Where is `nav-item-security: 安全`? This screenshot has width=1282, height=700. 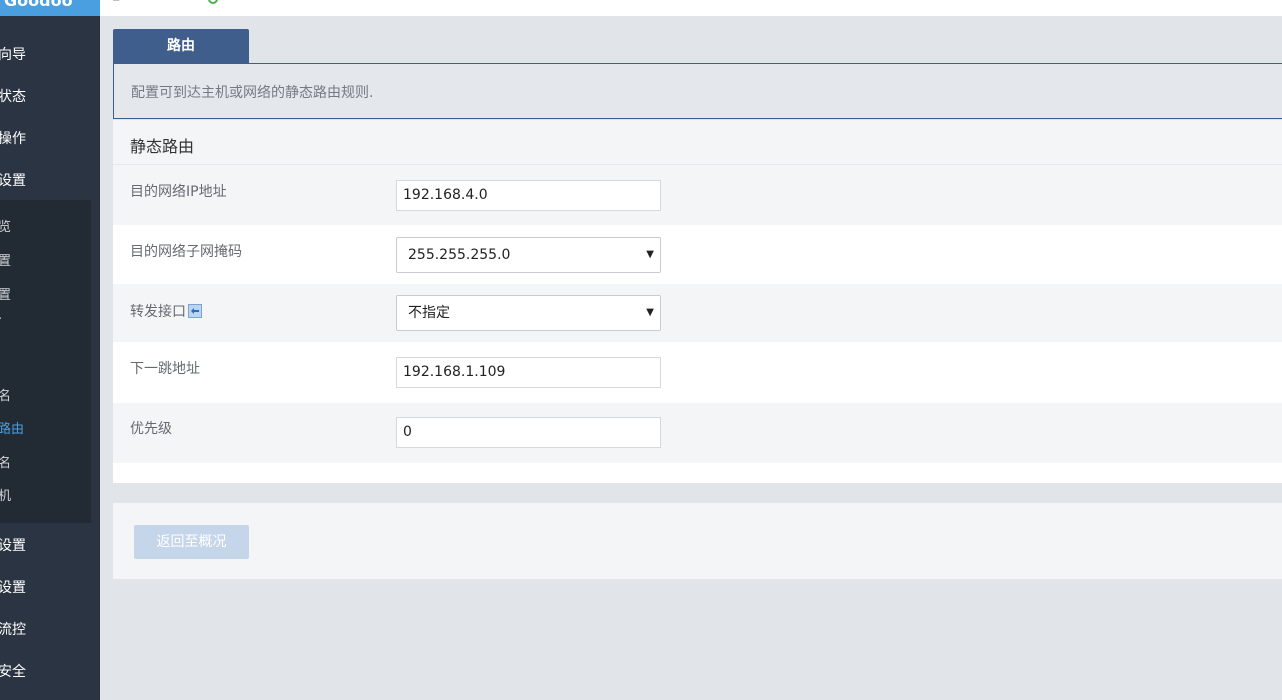
nav-item-security: 安全 is located at coordinates (13, 671).